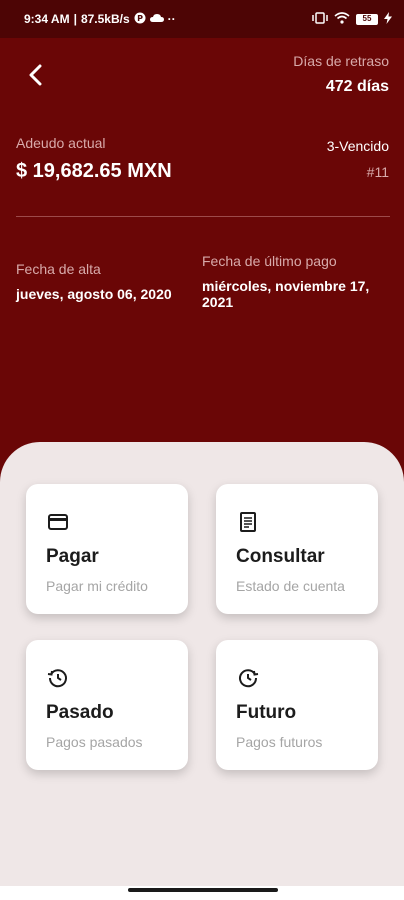 The image size is (404, 900). Describe the element at coordinates (286, 294) in the screenshot. I see `last-payment-value: miércoles, noviembre 17, 2021` at that location.